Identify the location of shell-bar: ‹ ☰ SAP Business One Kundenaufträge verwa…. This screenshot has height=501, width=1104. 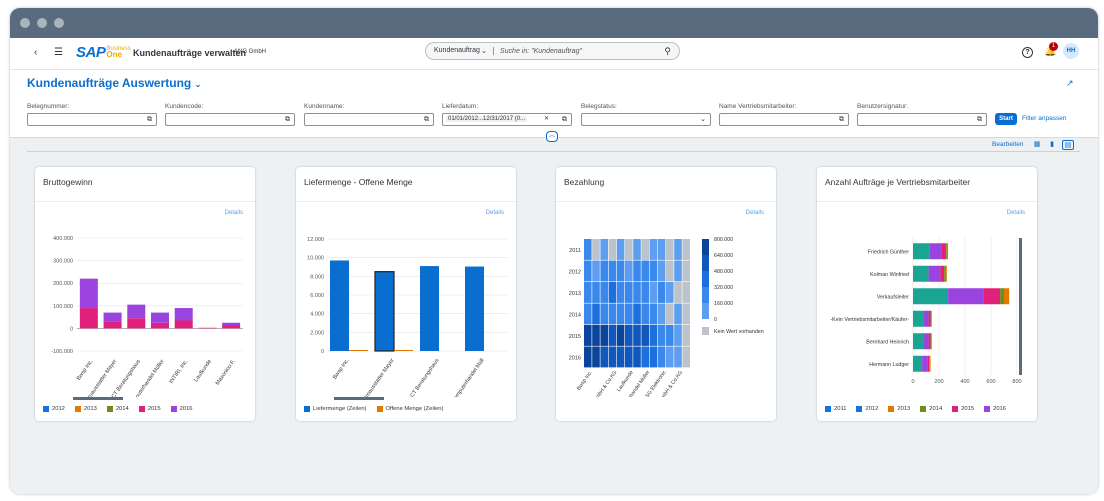
(554, 54).